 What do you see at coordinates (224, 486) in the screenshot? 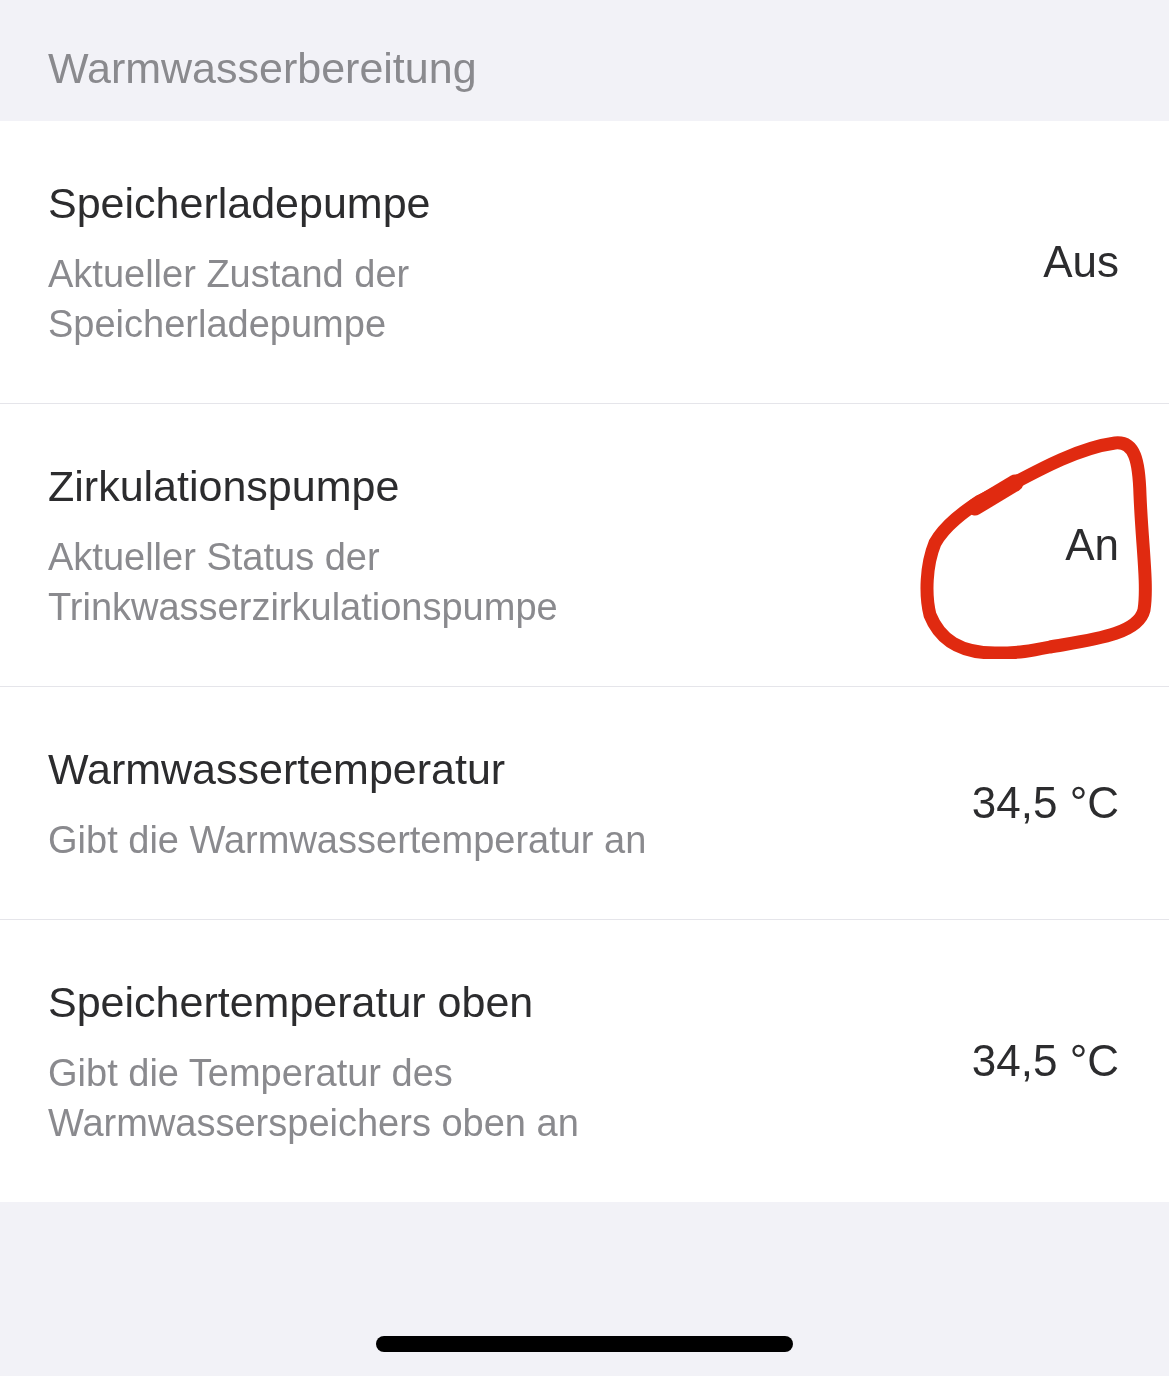
I see `setting-title: Zirkulationspumpe` at bounding box center [224, 486].